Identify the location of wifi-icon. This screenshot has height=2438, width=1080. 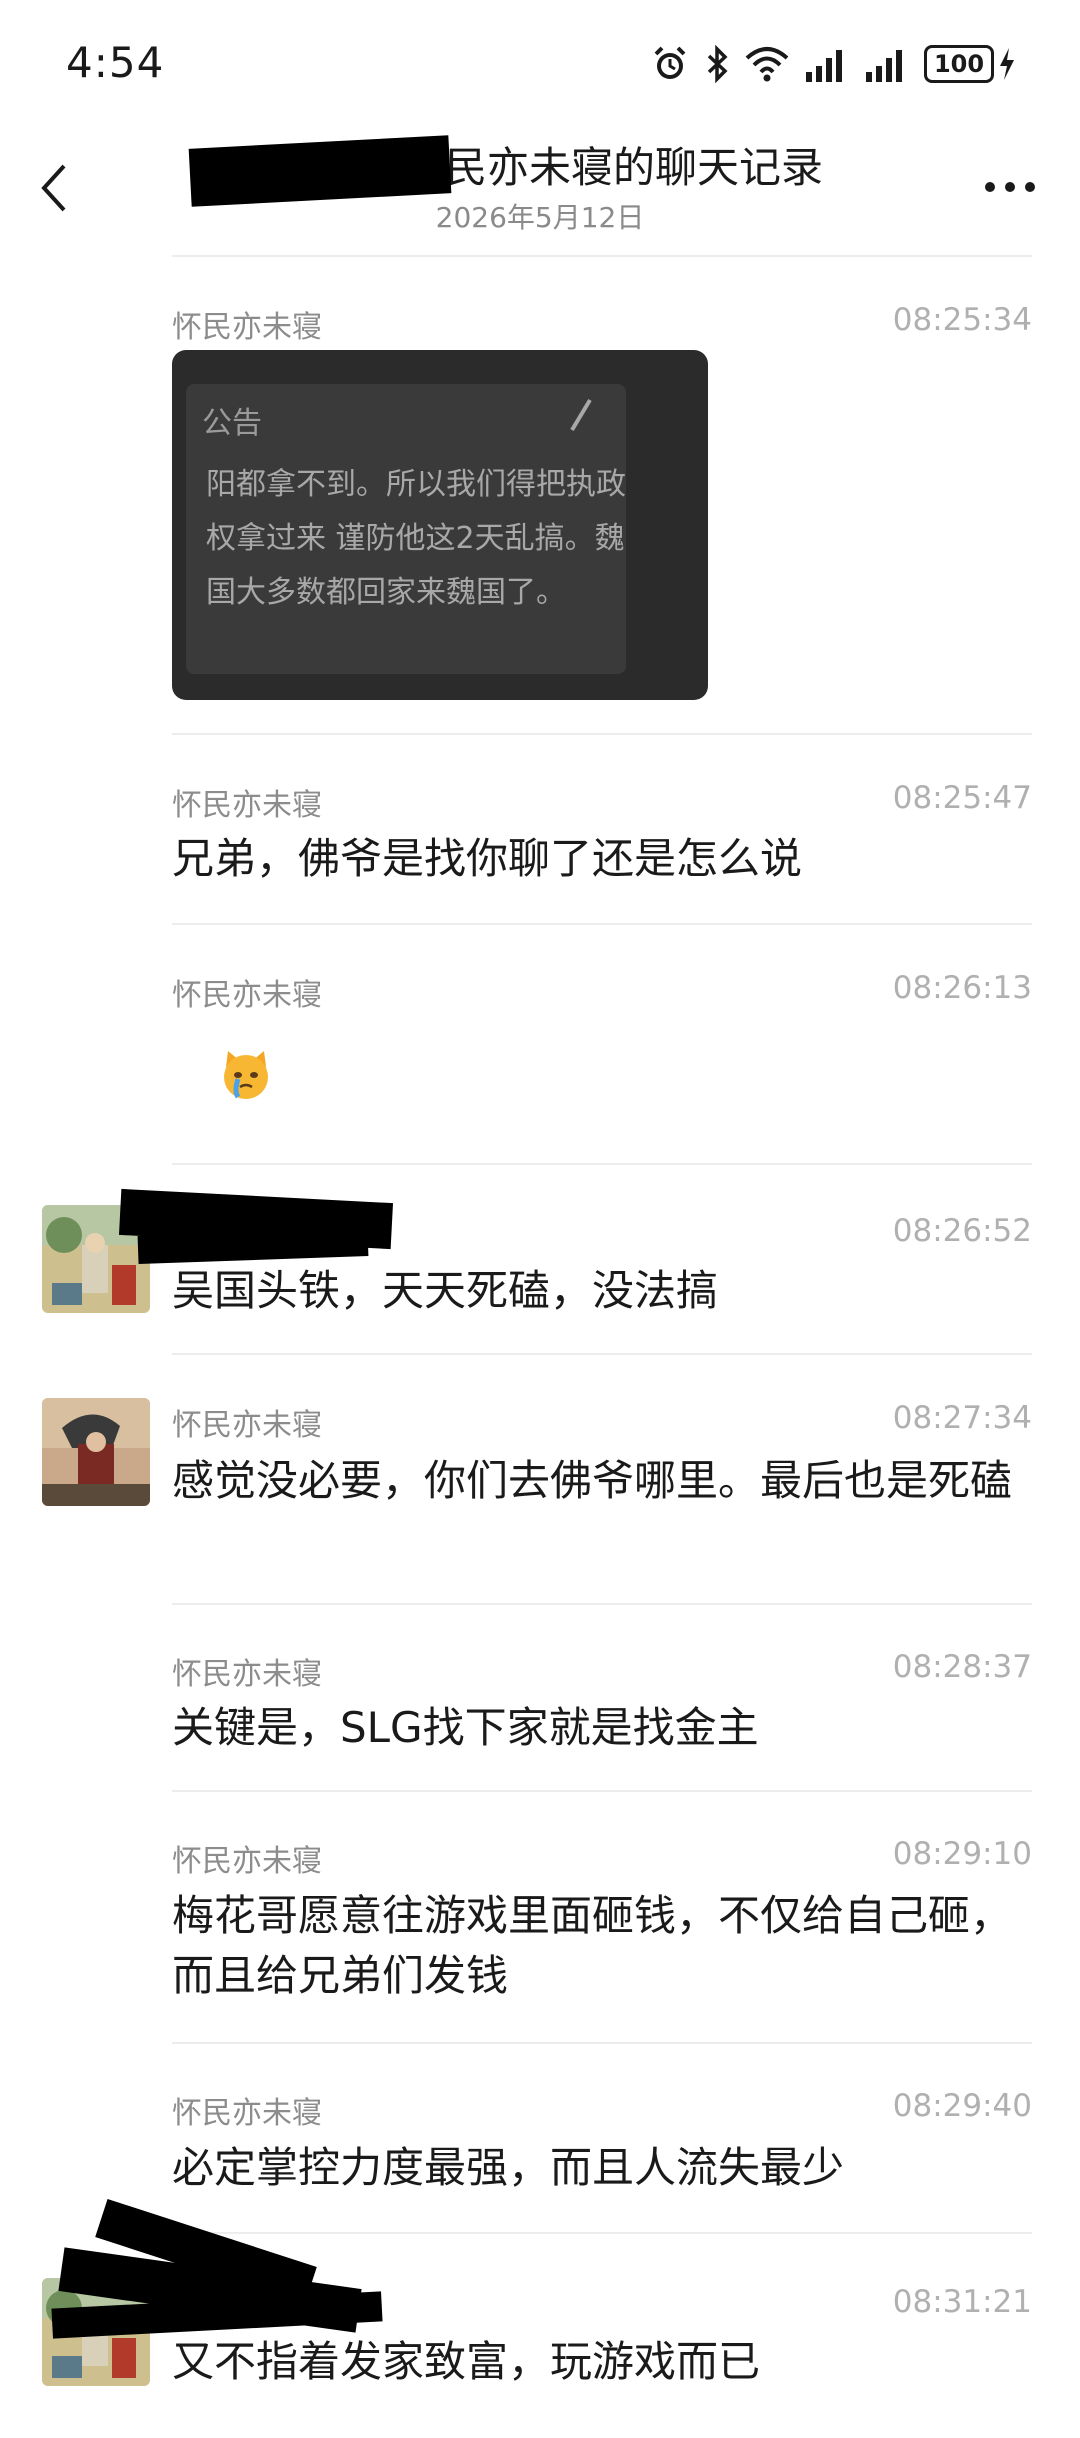
(767, 64).